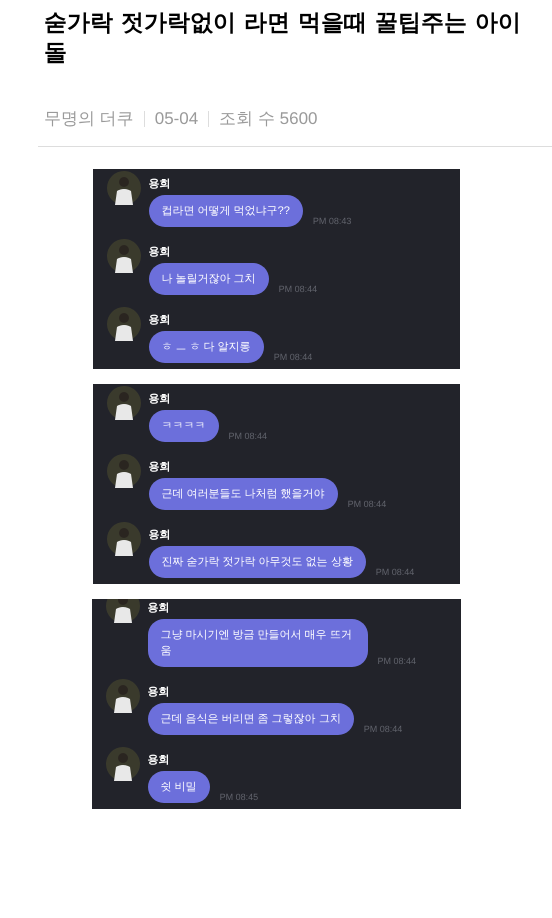 This screenshot has height=918, width=552. I want to click on message-bubble: ㅋㅋㅋㅋ, so click(183, 426).